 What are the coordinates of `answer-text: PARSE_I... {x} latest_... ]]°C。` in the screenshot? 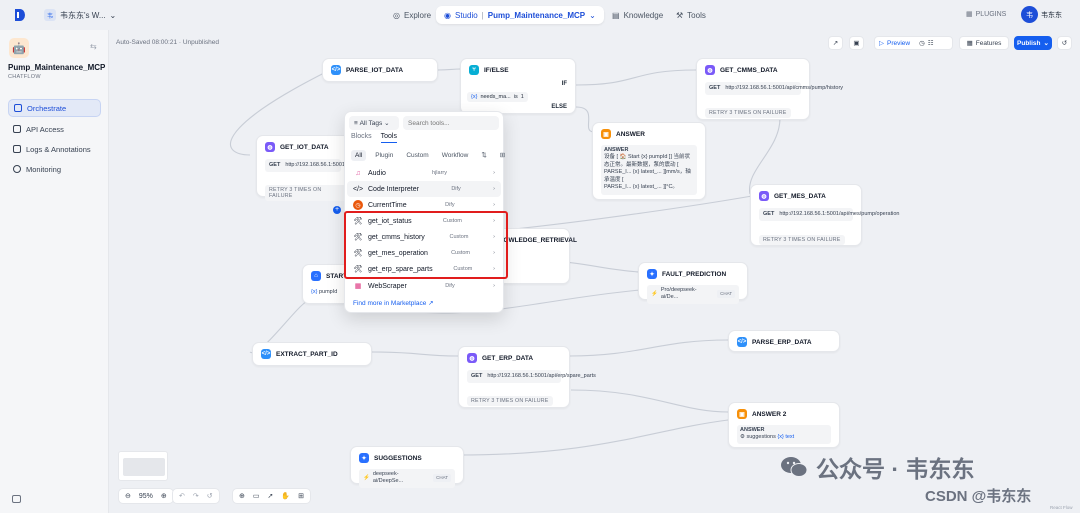 It's located at (641, 187).